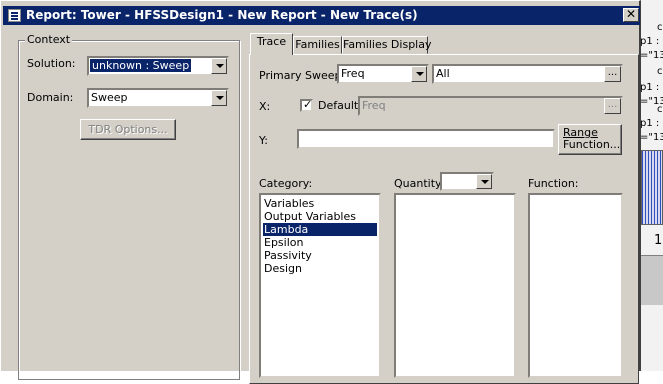  What do you see at coordinates (419, 183) in the screenshot?
I see `quantity-label: Quantity:` at bounding box center [419, 183].